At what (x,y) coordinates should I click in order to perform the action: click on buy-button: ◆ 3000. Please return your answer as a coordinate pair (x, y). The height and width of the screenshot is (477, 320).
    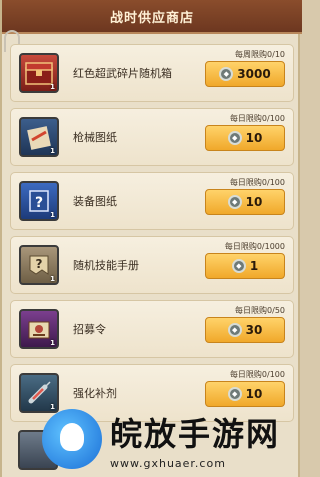
    Looking at the image, I should click on (245, 74).